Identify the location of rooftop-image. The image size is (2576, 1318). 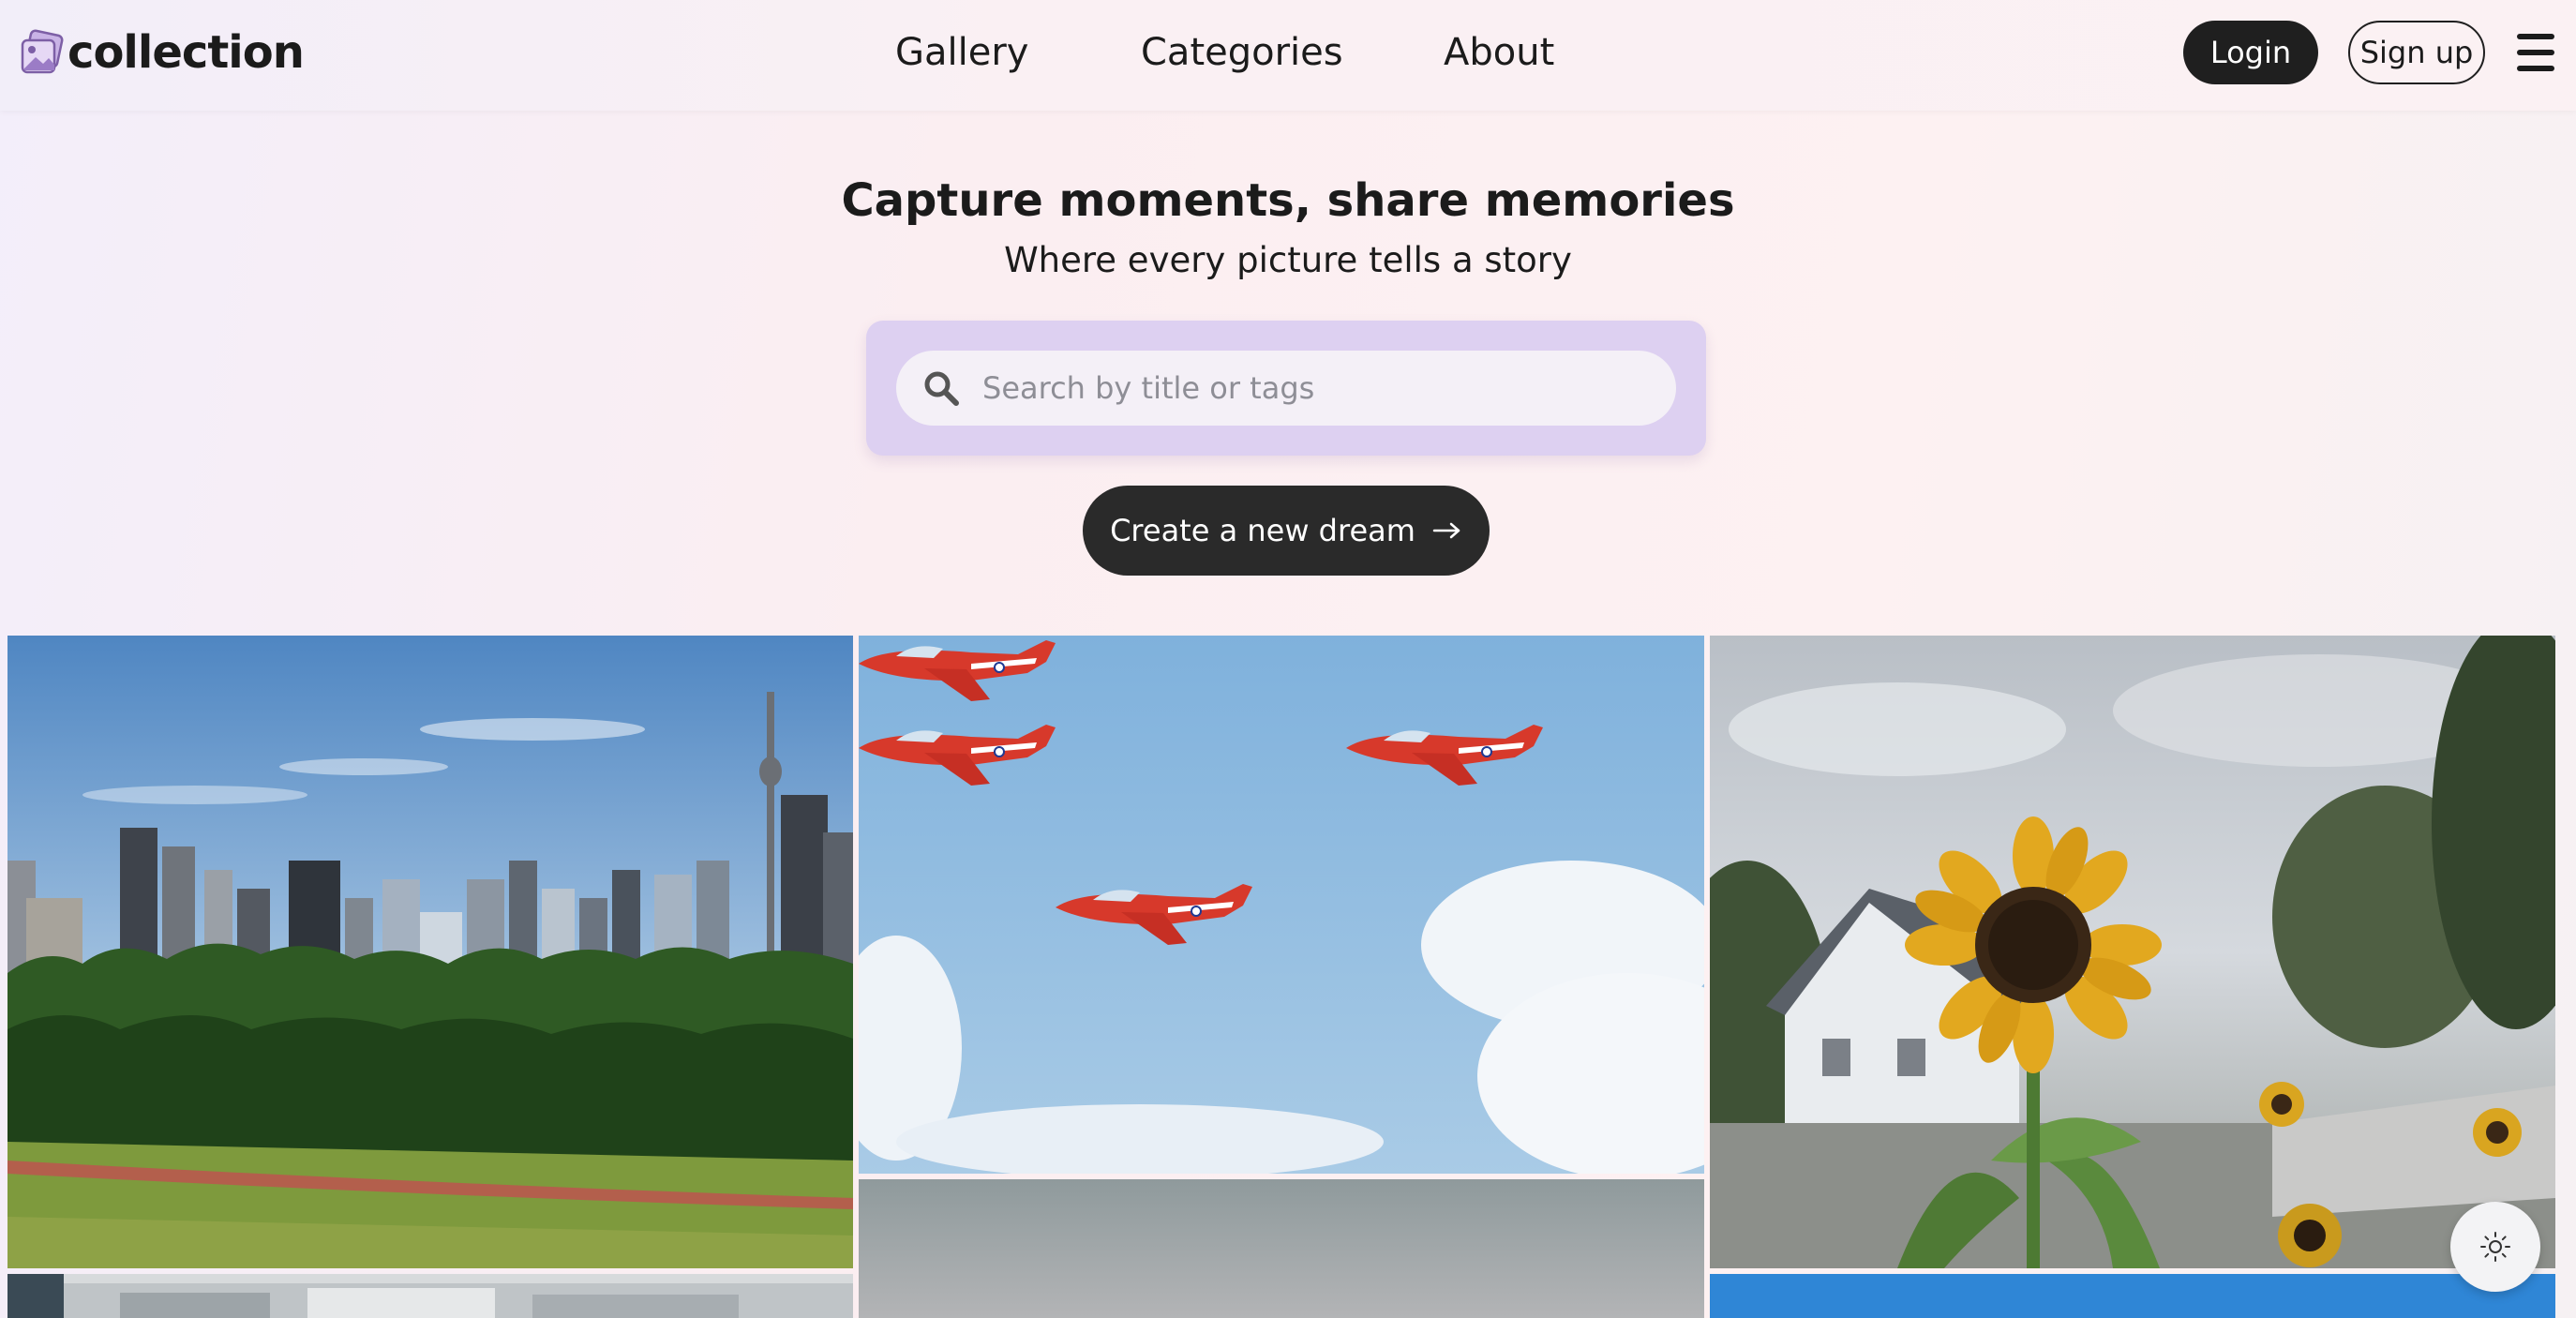
(430, 1296).